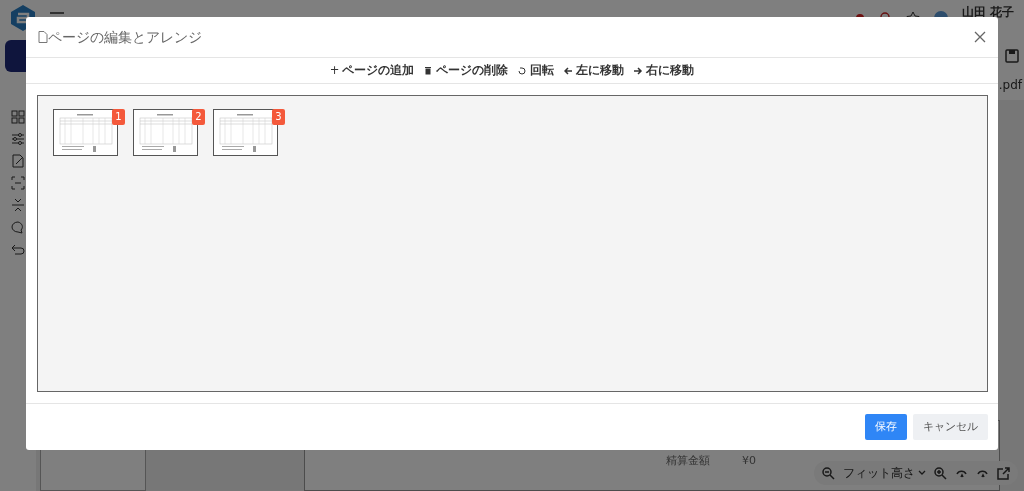  Describe the element at coordinates (18, 161) in the screenshot. I see `edit-document-icon` at that location.